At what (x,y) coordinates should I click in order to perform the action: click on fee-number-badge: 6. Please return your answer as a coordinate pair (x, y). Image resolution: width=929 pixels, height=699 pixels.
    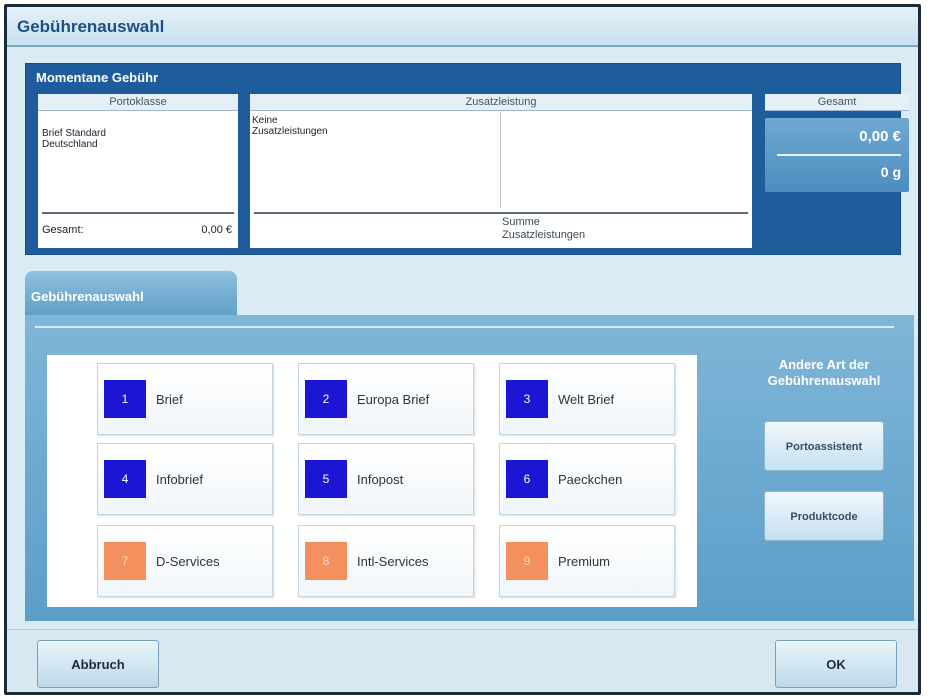
    Looking at the image, I should click on (527, 479).